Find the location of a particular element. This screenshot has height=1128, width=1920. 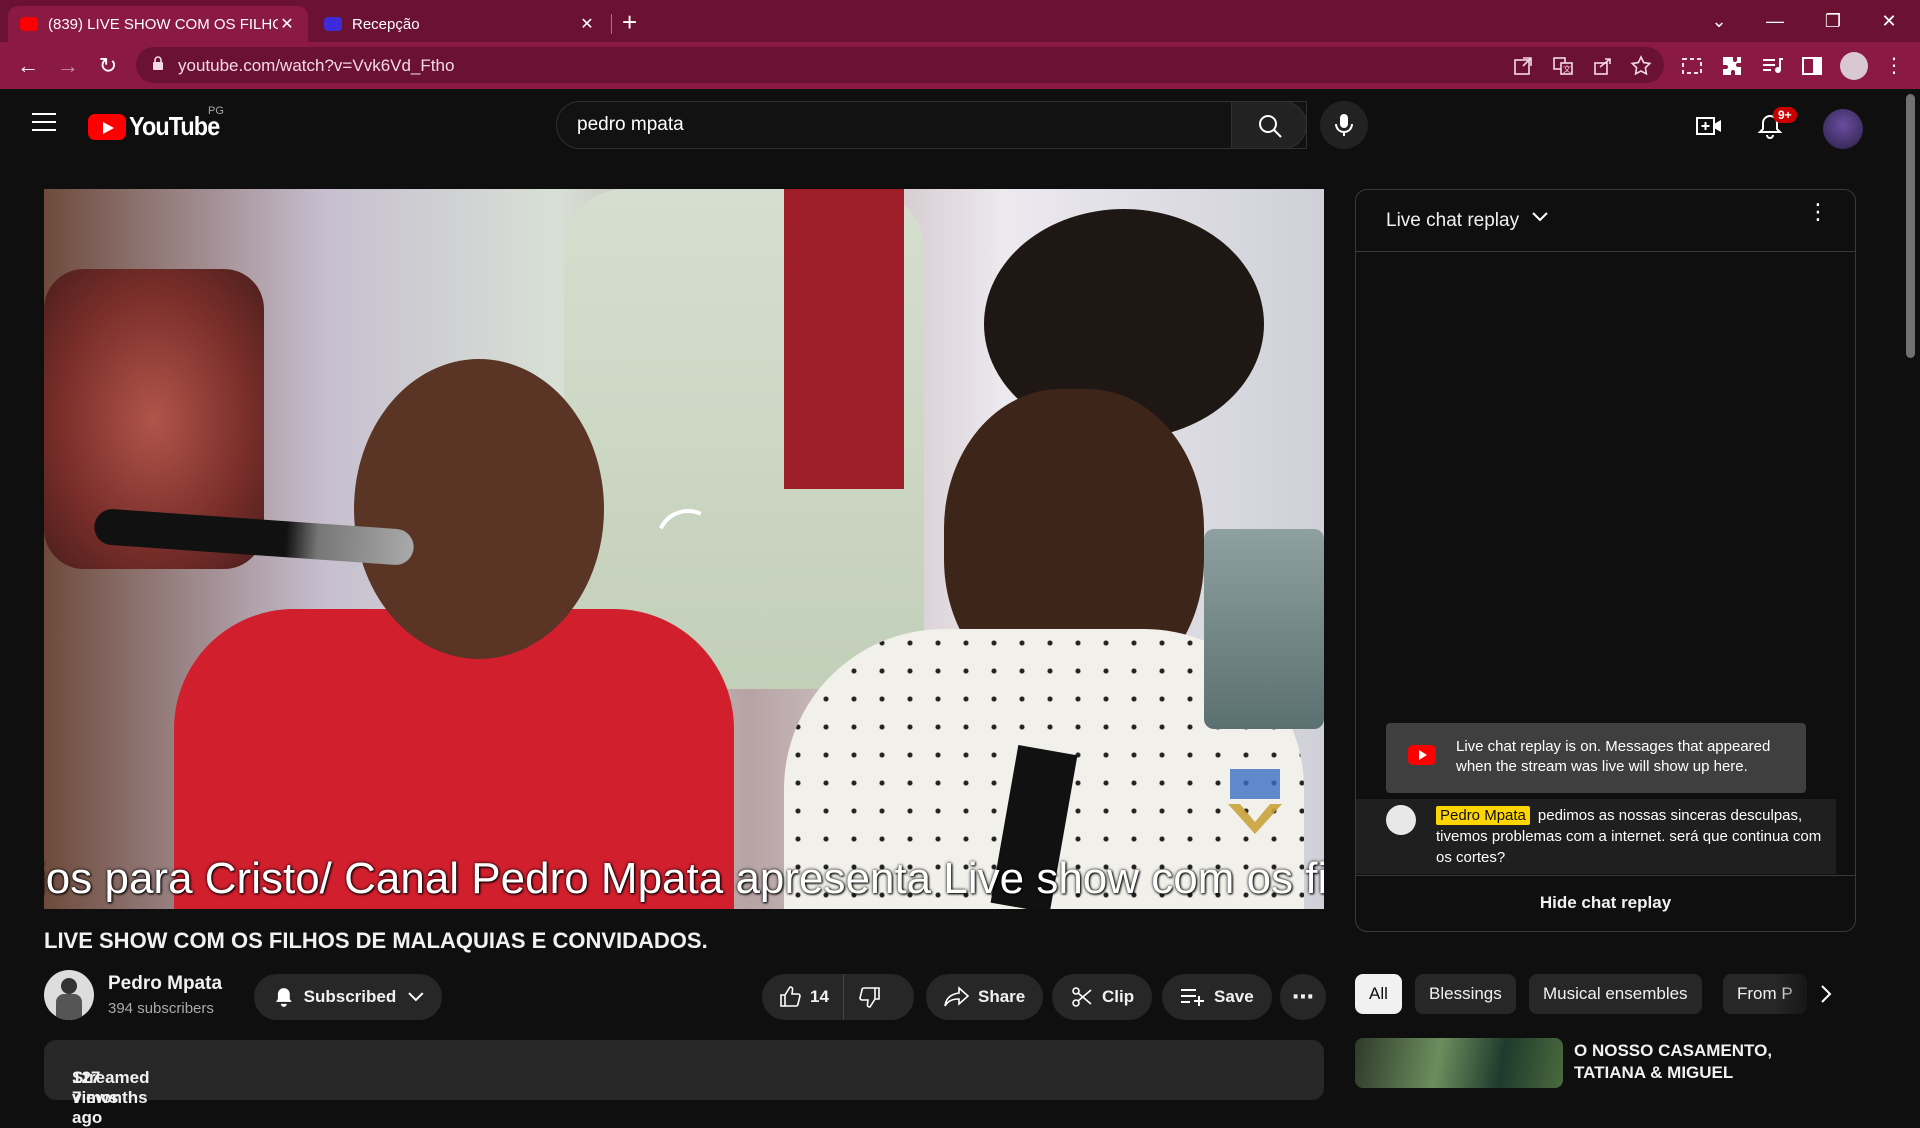

recommendation-title: O NOSSO CASAMENTO, TATIANA & MIGUEL is located at coordinates (1704, 1062).